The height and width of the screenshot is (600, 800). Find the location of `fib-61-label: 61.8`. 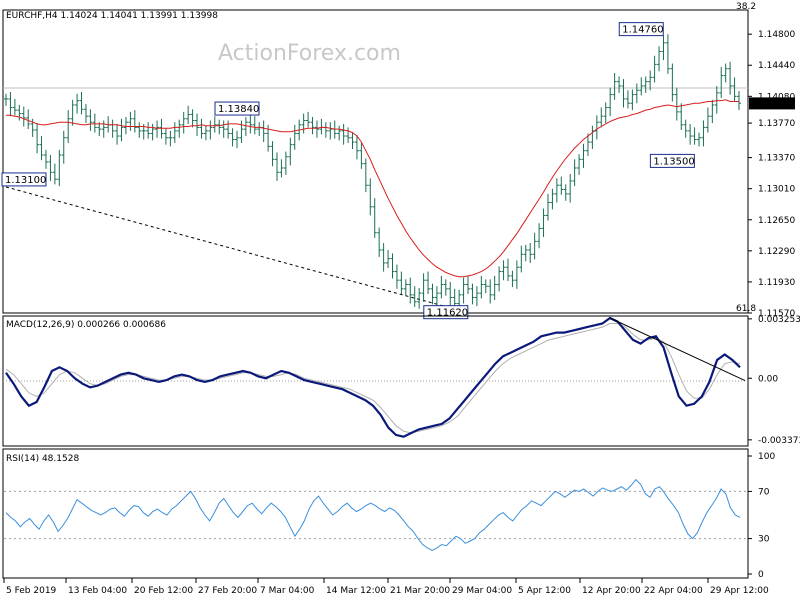

fib-61-label: 61.8 is located at coordinates (746, 309).